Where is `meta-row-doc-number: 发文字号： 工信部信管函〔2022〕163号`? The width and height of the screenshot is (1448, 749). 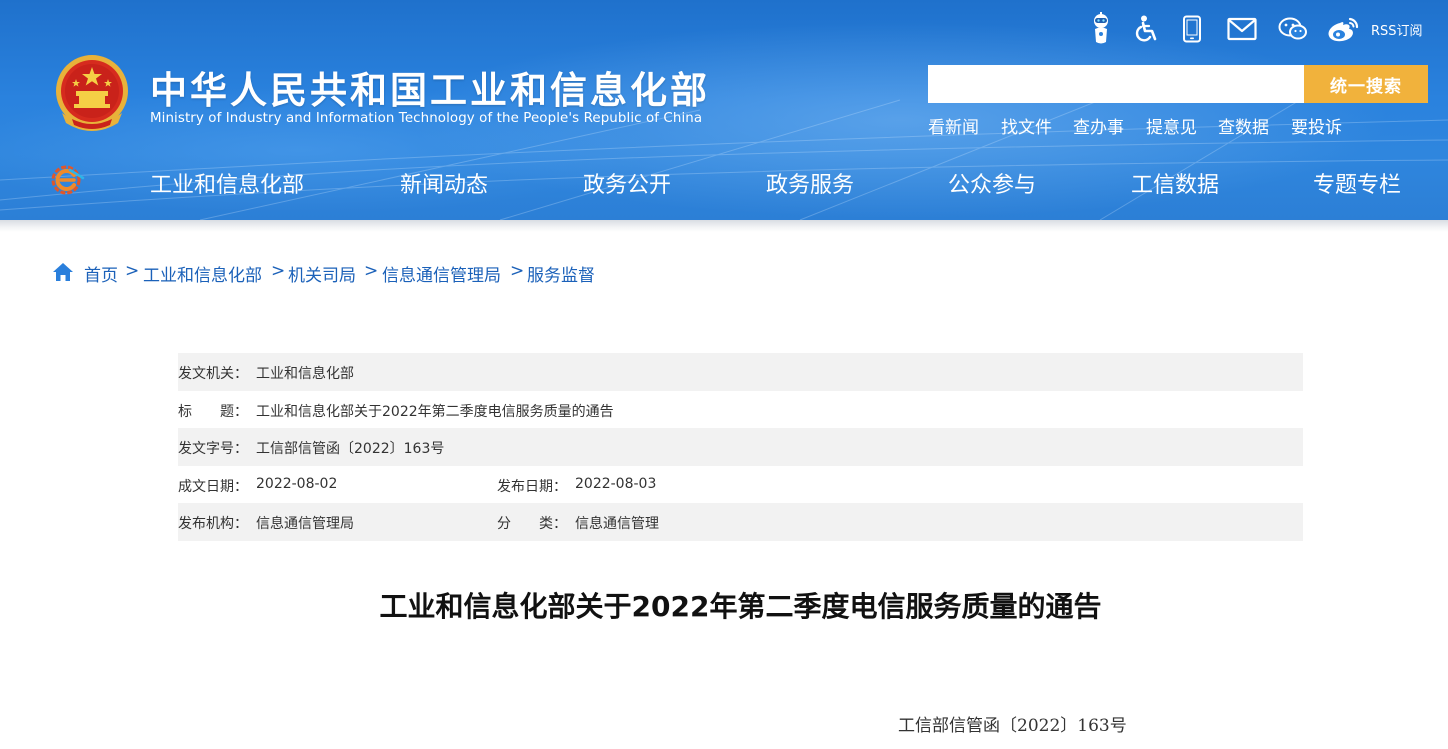 meta-row-doc-number: 发文字号： 工信部信管函〔2022〕163号 is located at coordinates (740, 447).